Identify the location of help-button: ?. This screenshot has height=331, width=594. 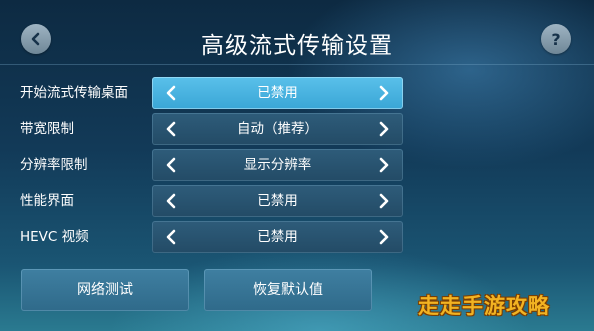
(556, 39).